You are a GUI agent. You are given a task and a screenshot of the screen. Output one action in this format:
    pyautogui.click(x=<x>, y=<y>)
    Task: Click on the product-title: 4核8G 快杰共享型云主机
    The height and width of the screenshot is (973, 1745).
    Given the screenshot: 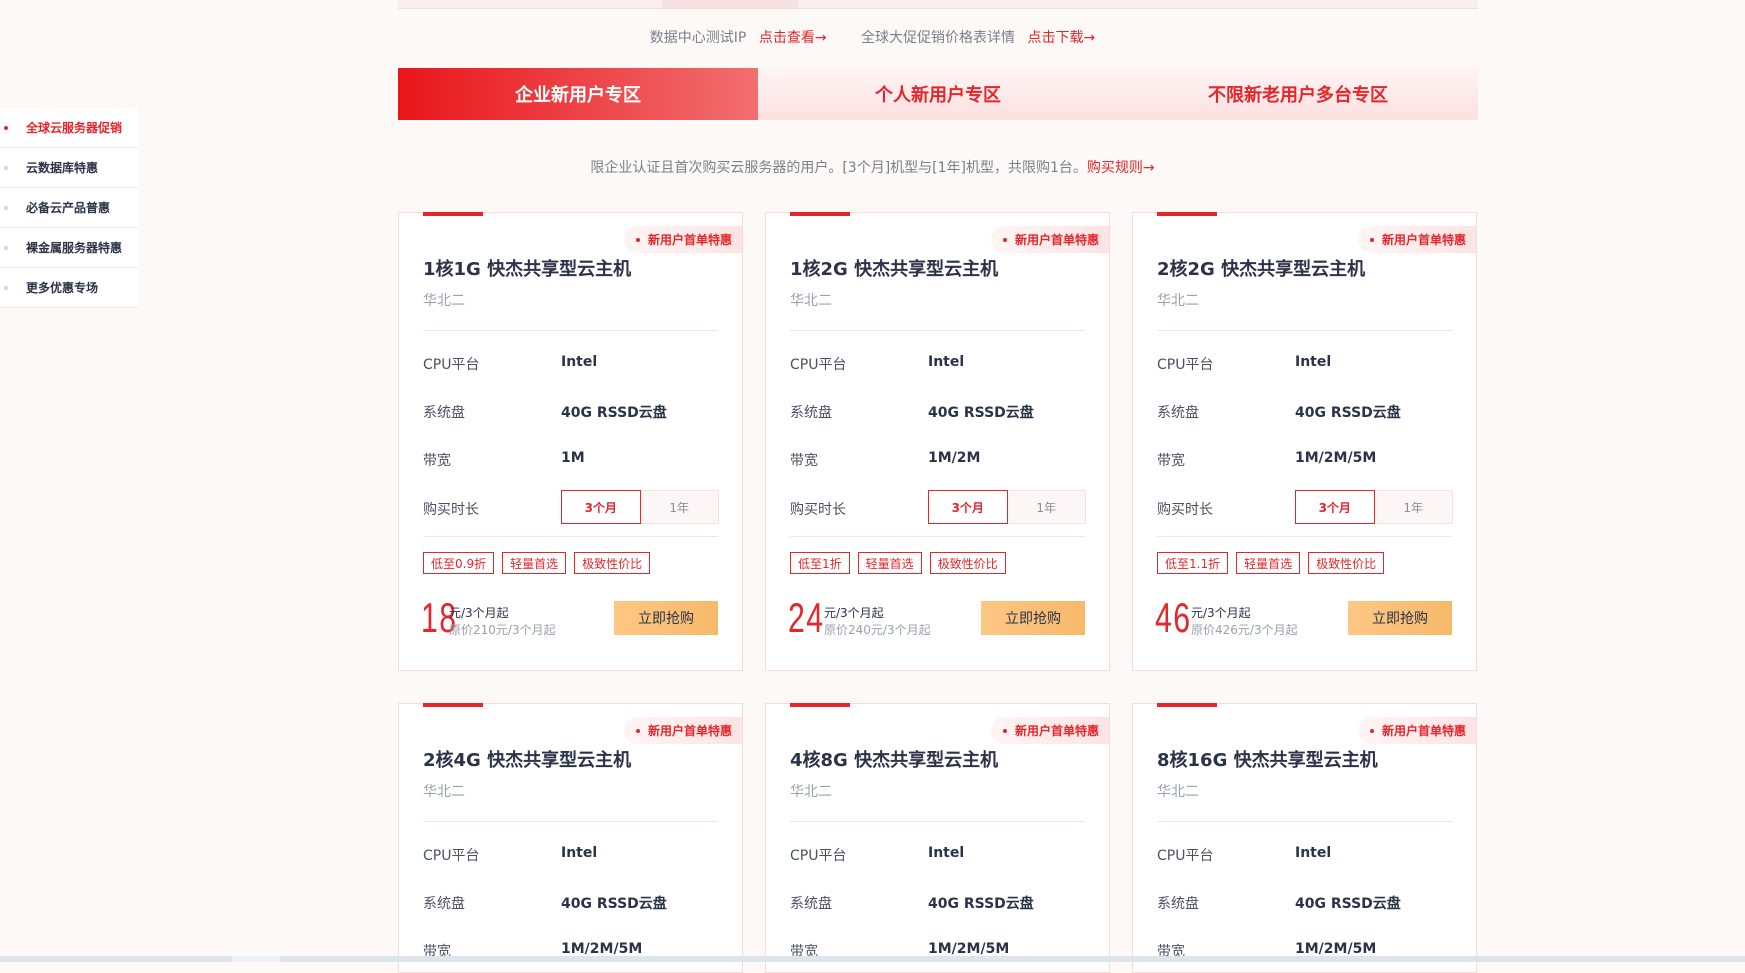 What is the action you would take?
    pyautogui.click(x=894, y=760)
    